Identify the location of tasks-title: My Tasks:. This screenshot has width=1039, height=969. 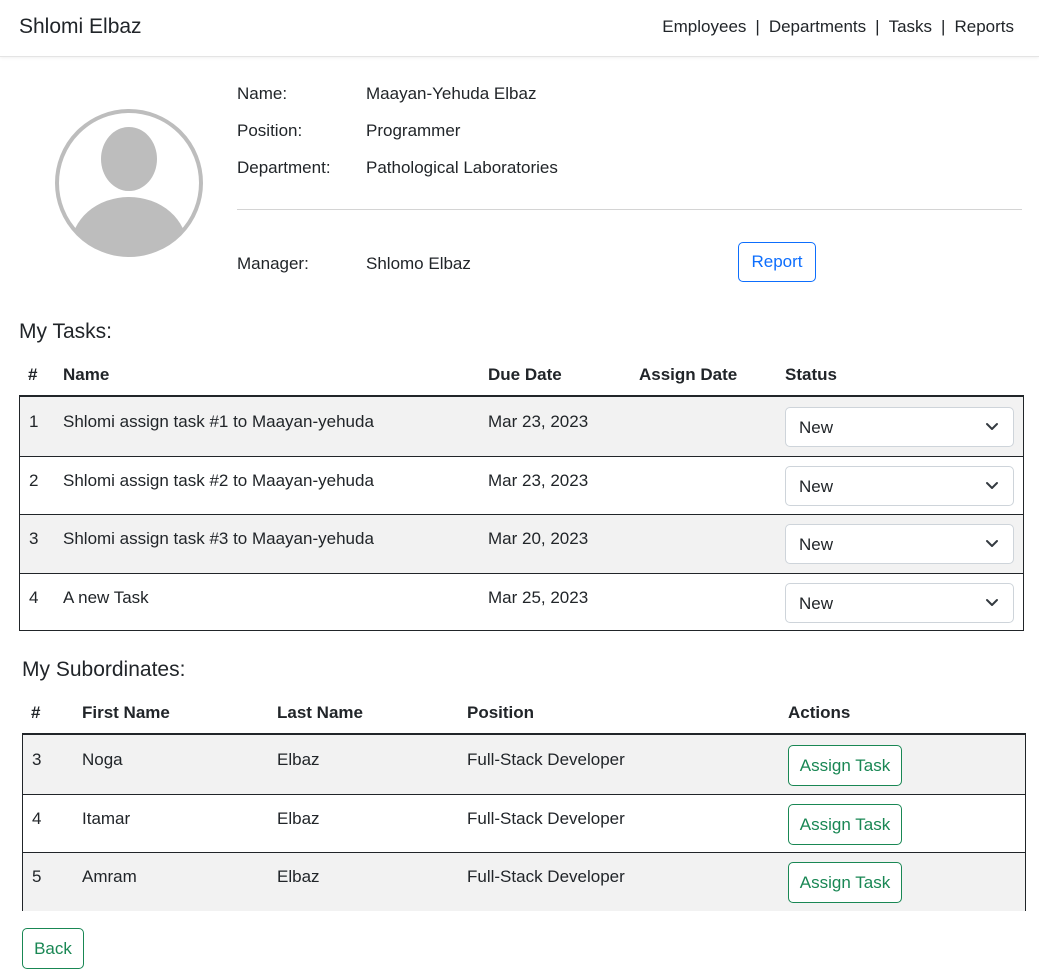
(65, 331).